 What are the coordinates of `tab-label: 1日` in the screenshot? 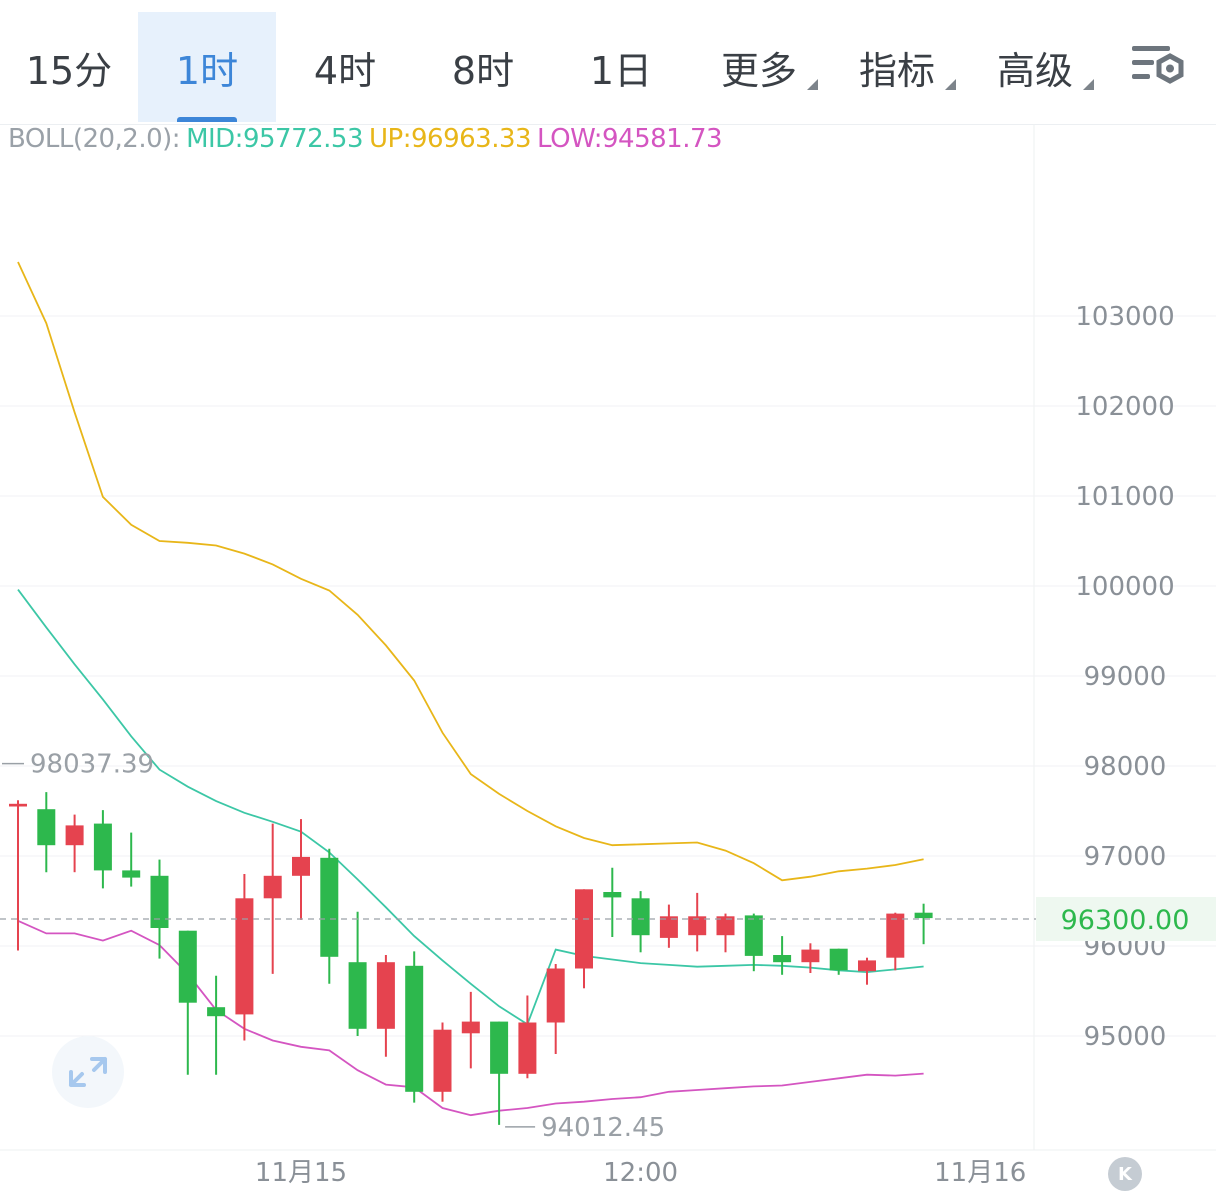 It's located at (621, 70).